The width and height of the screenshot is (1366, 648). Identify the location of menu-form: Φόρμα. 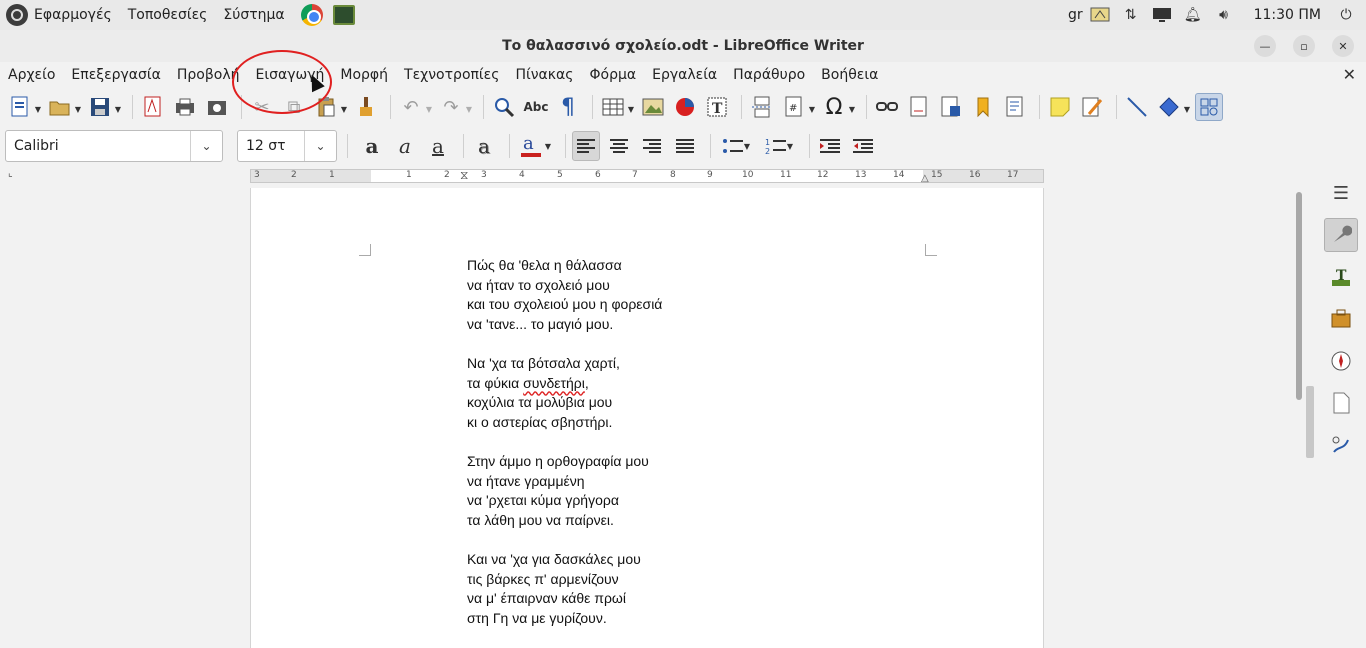
(612, 75).